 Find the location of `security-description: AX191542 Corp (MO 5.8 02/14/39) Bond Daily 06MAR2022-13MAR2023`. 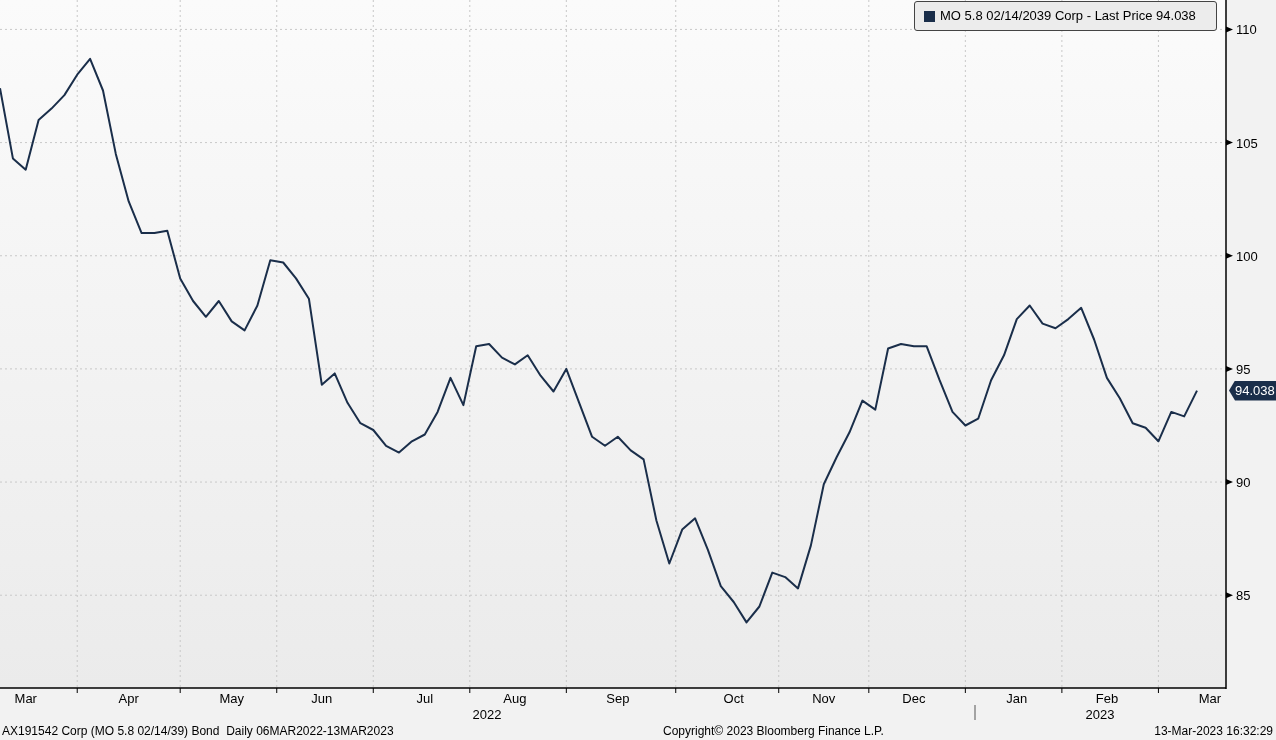

security-description: AX191542 Corp (MO 5.8 02/14/39) Bond Daily 06MAR2022-13MAR2023 is located at coordinates (198, 731).